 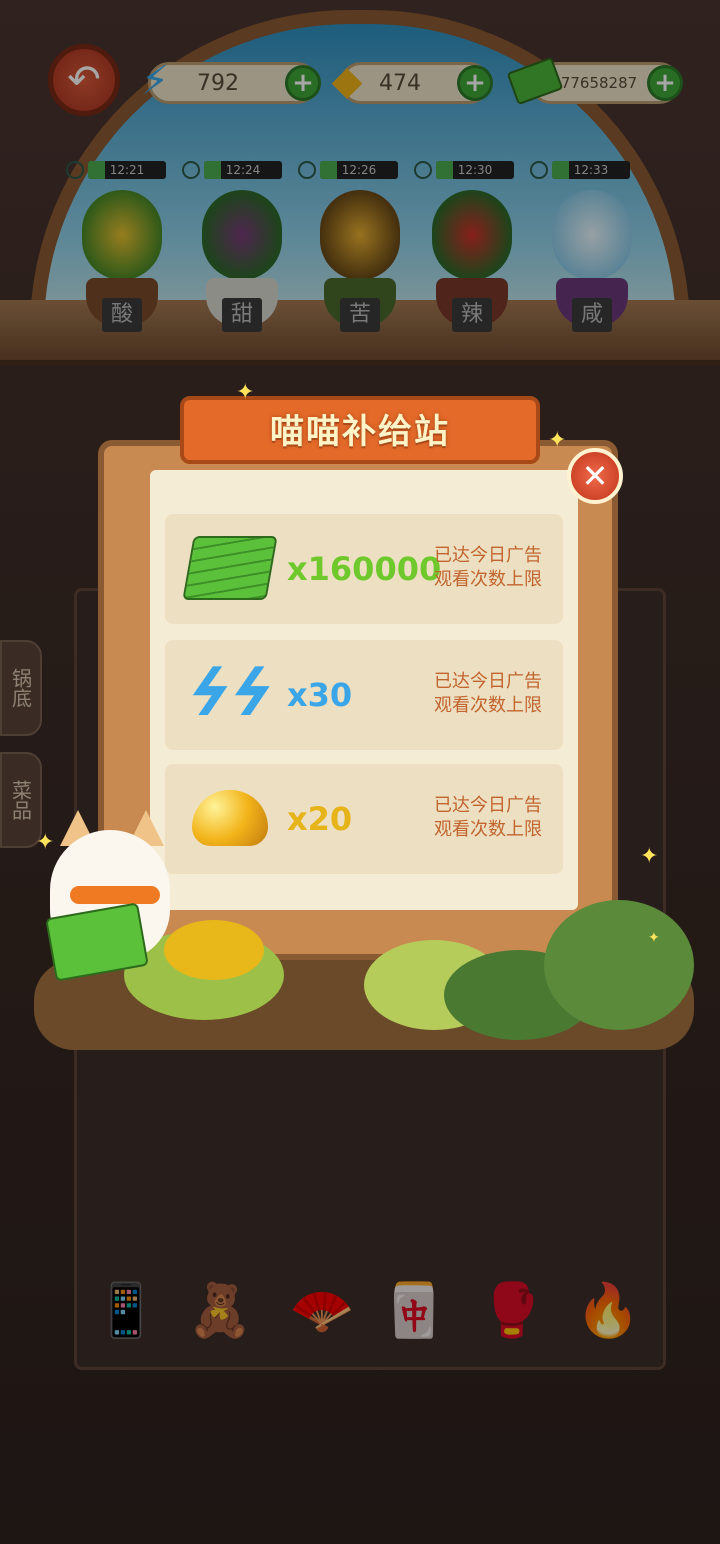 I want to click on close-icon: ✕, so click(x=595, y=476).